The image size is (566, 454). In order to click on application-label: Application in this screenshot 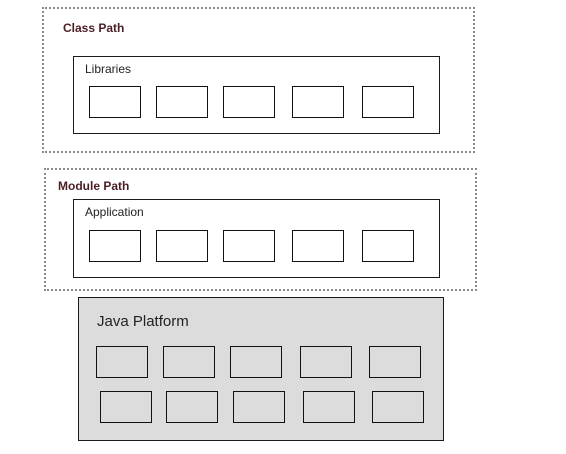, I will do `click(114, 212)`.